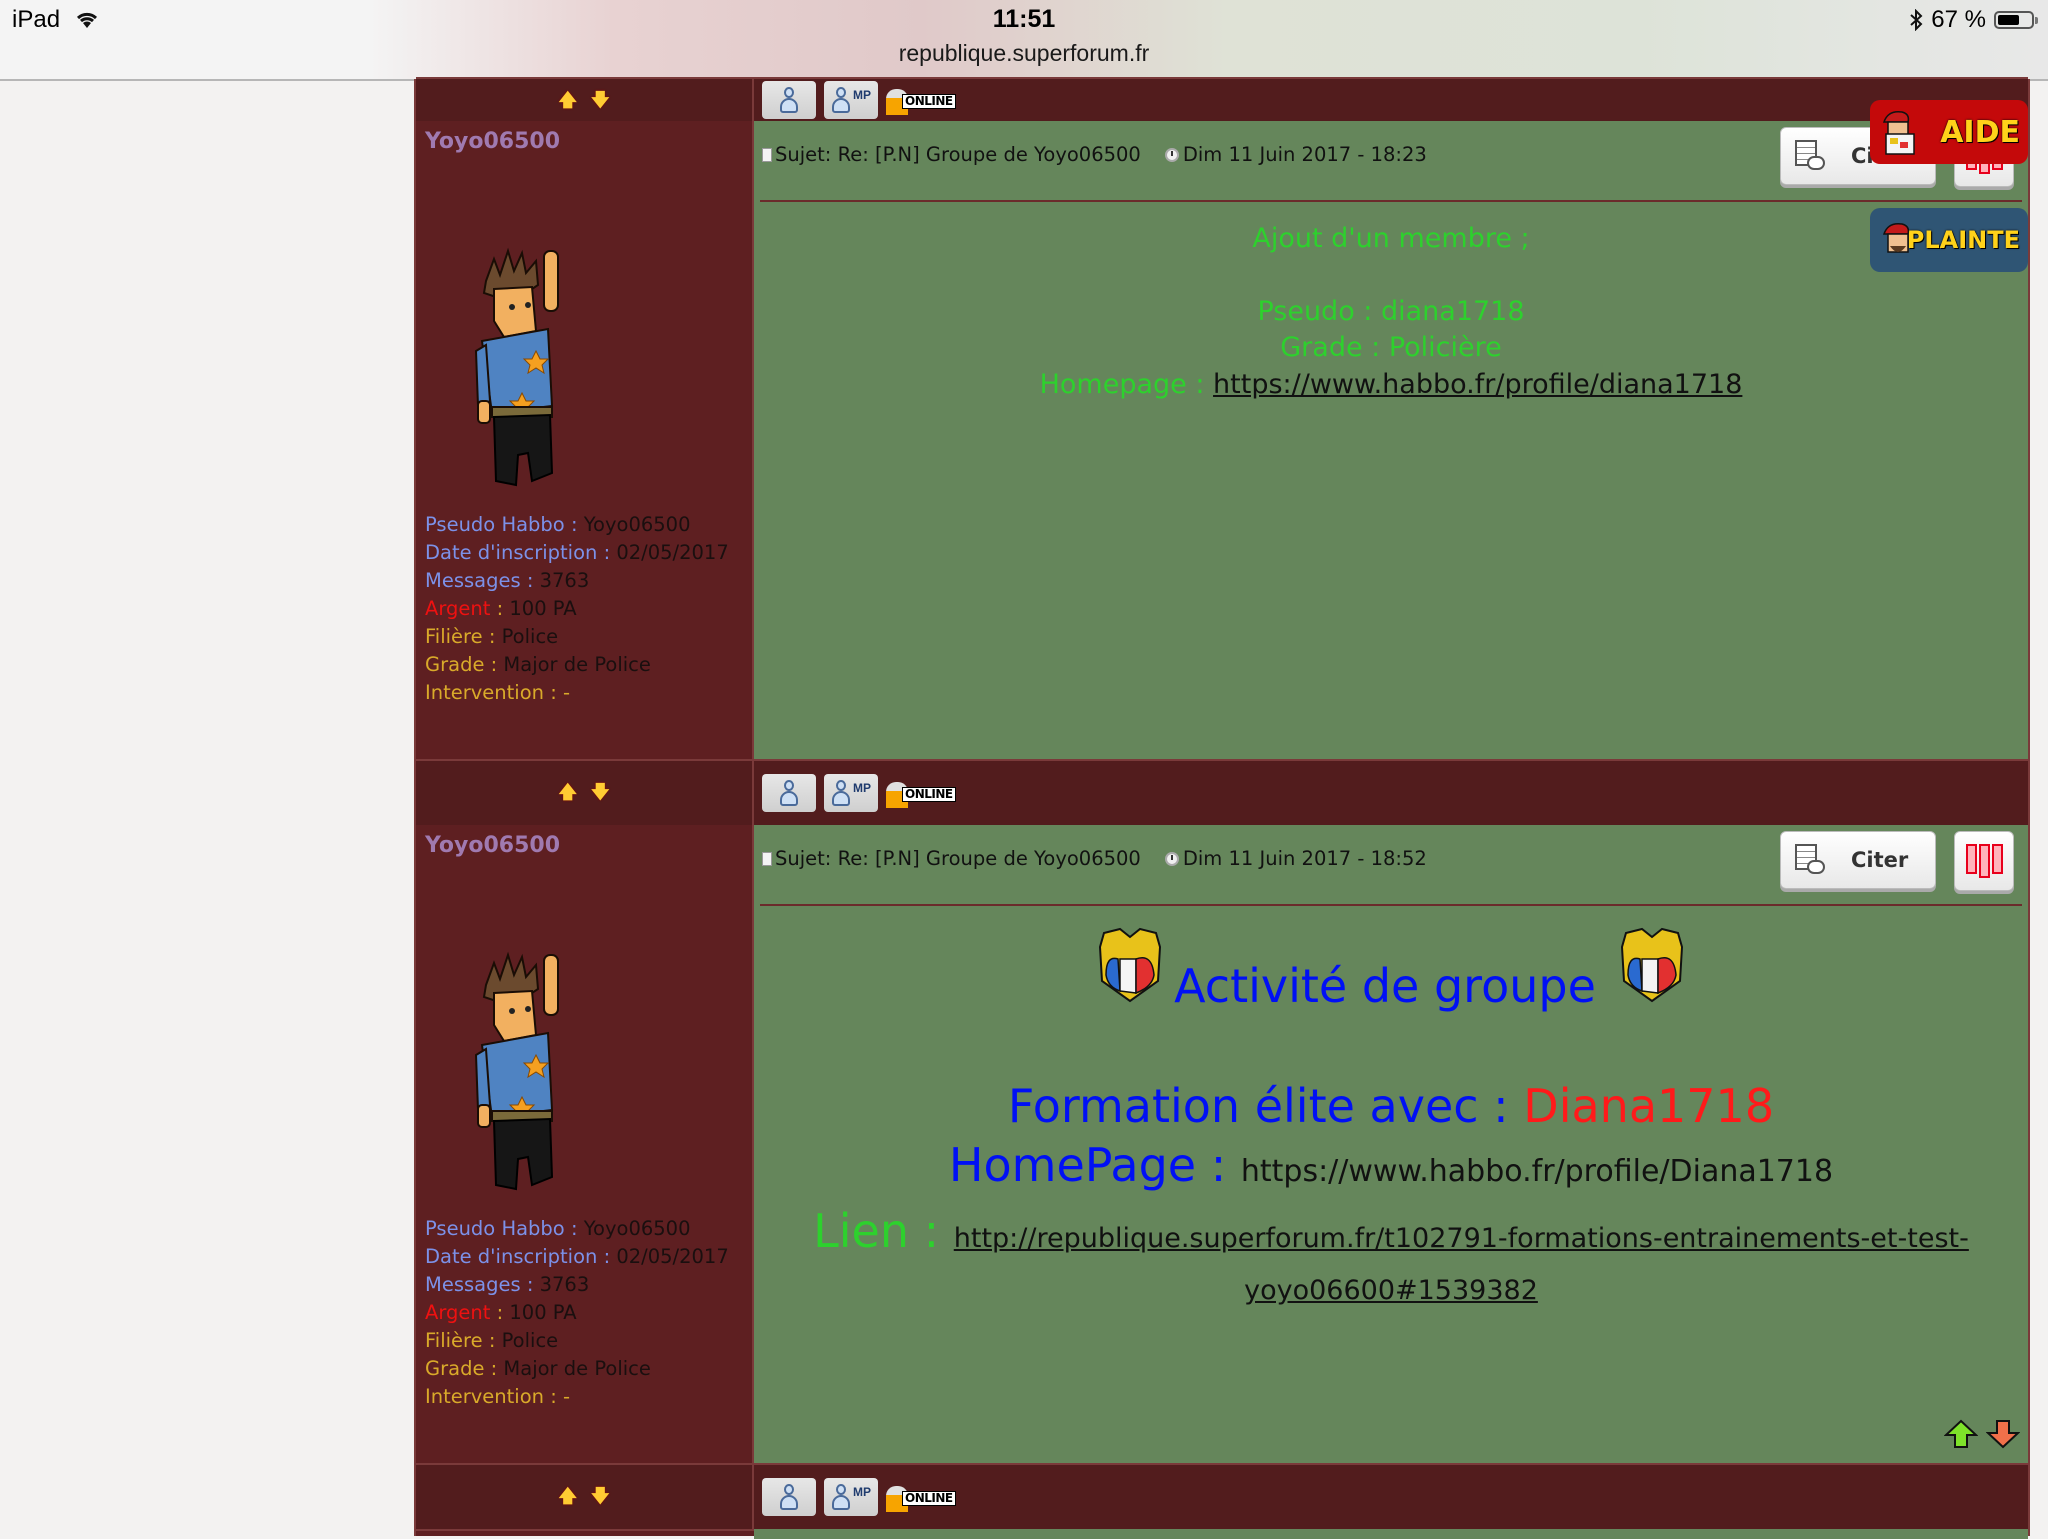 The height and width of the screenshot is (1539, 2048). Describe the element at coordinates (1880, 860) in the screenshot. I see `quote-label: Citer` at that location.